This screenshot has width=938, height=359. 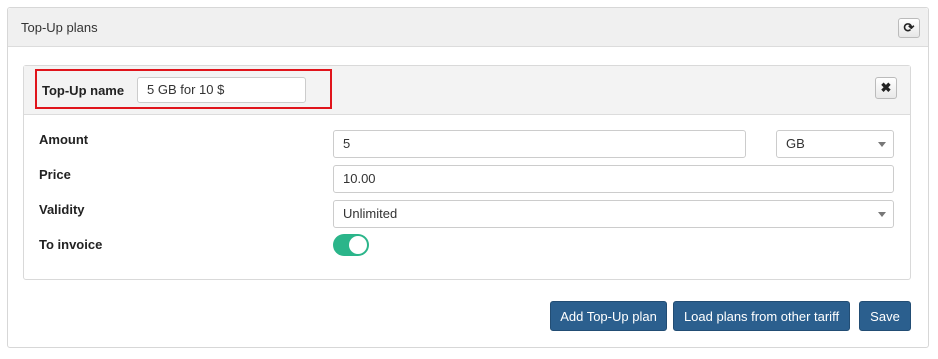 I want to click on toggle-knob, so click(x=358, y=245).